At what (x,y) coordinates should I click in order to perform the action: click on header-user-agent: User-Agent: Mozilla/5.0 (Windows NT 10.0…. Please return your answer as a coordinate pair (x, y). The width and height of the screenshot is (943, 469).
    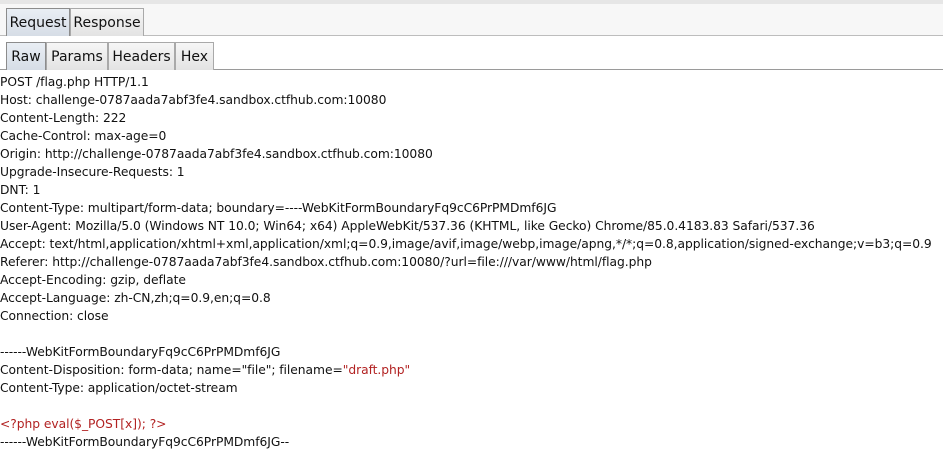
    Looking at the image, I should click on (407, 226).